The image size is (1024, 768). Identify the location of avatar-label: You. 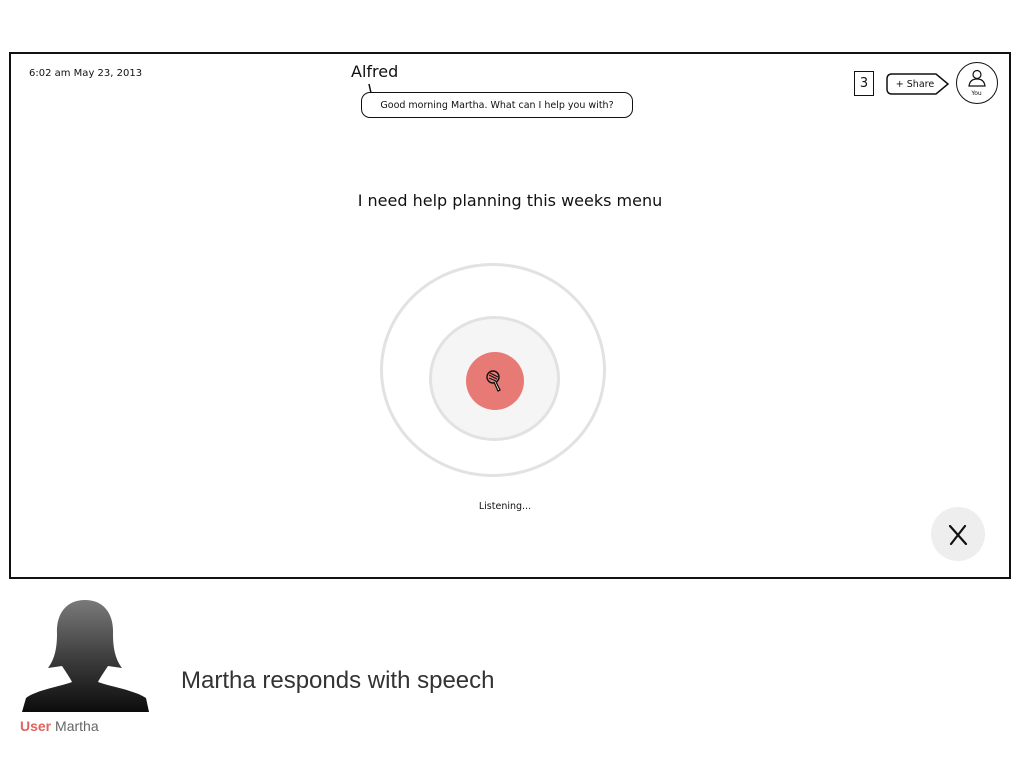
(976, 93).